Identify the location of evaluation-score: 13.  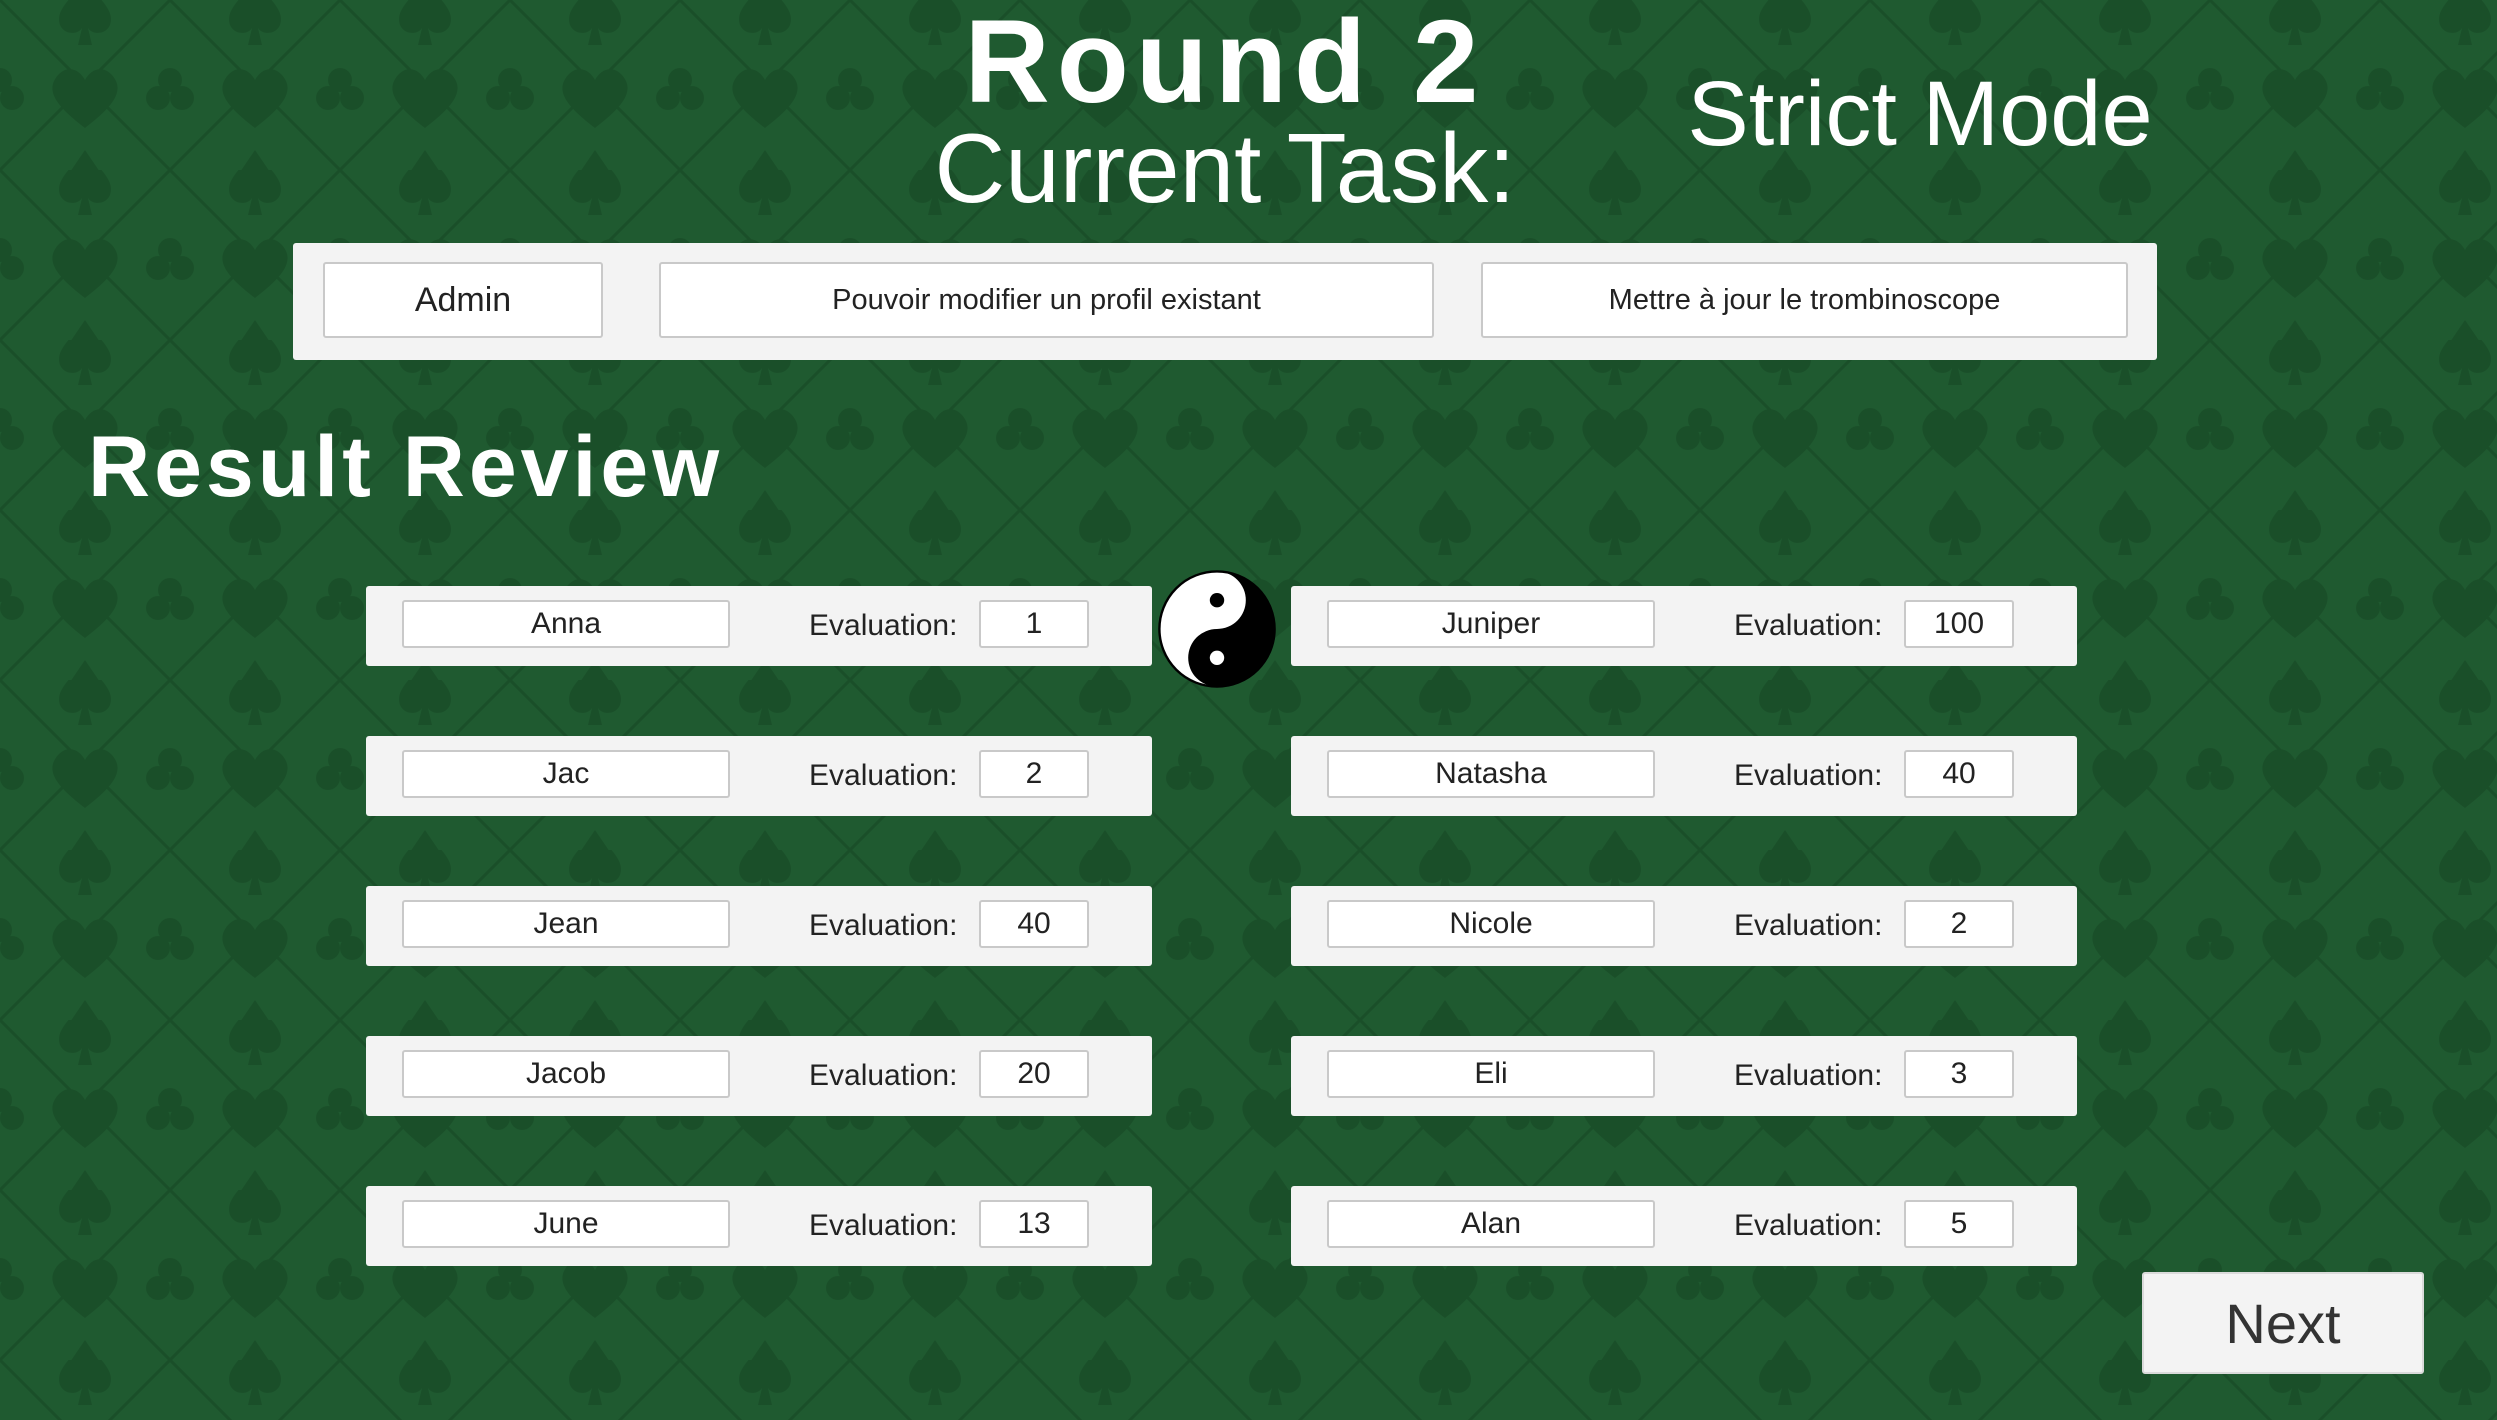
(1034, 1224).